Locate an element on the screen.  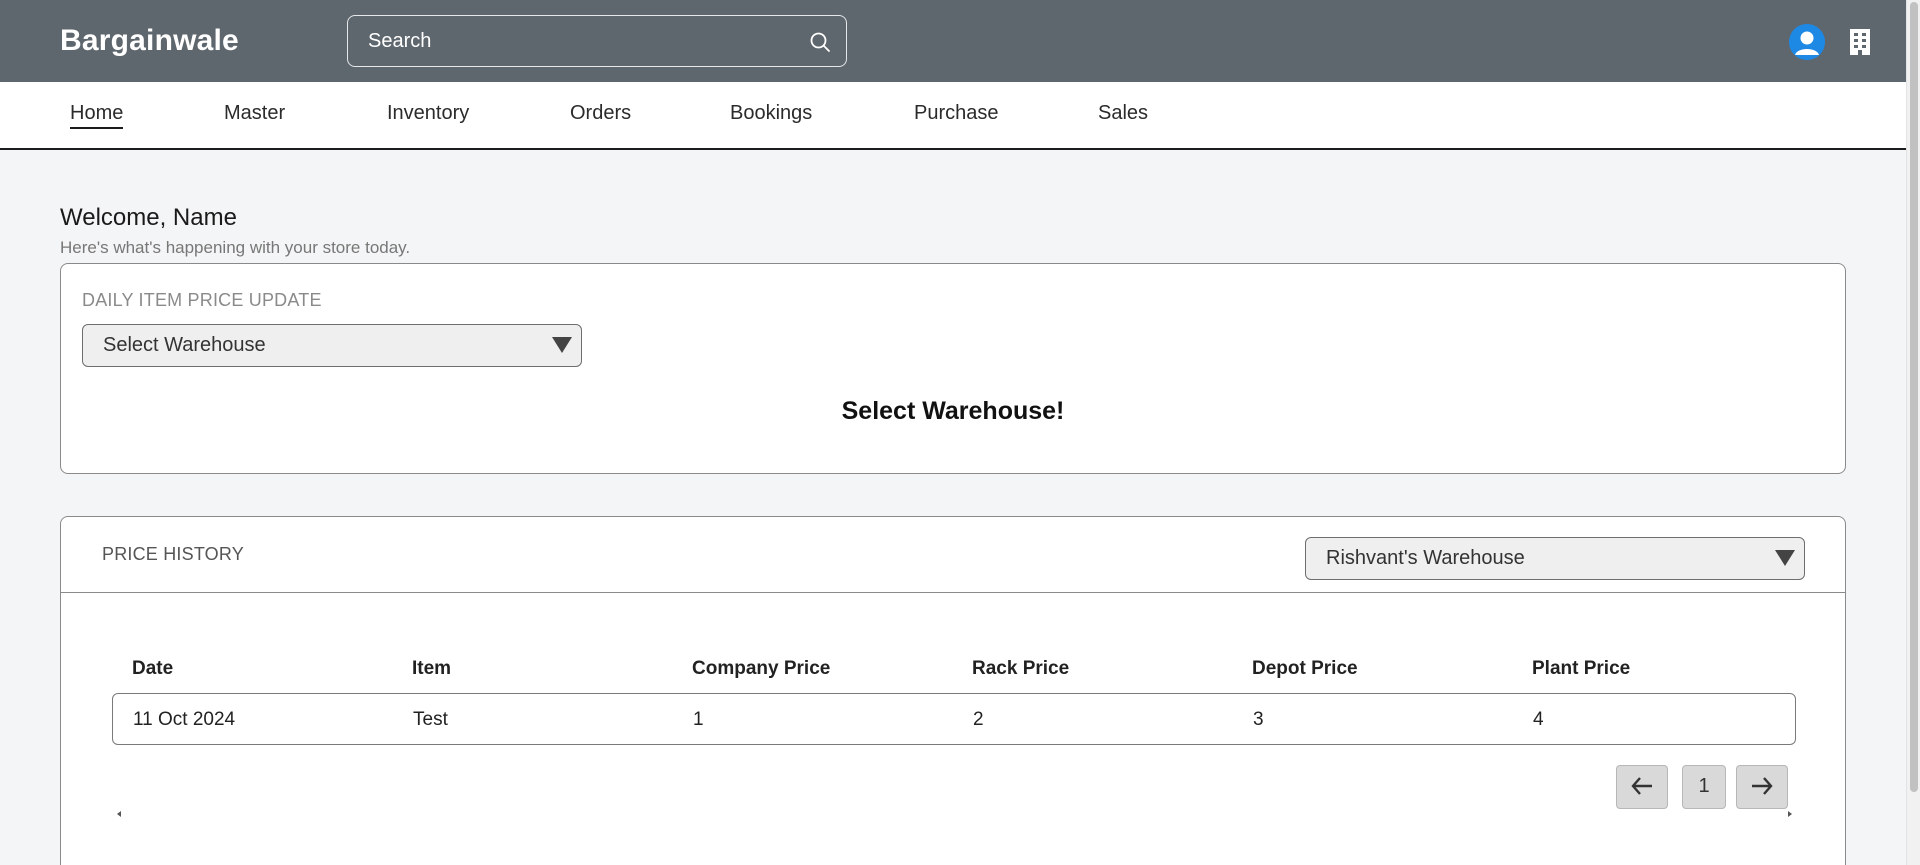
prev-page-button is located at coordinates (1642, 787).